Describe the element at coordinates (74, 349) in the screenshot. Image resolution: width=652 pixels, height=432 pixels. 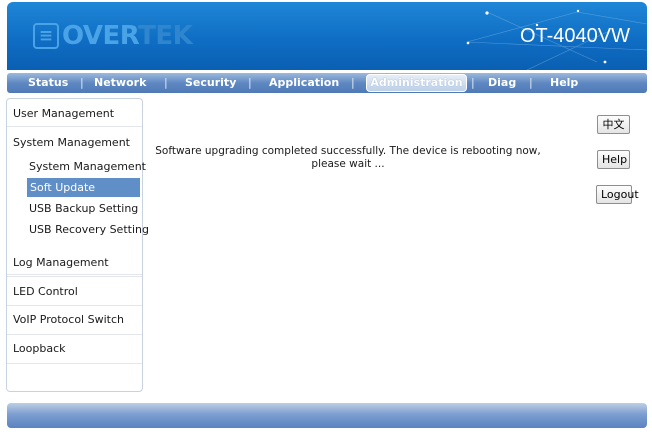
I see `sidebar-item-loopback: Loopback` at that location.